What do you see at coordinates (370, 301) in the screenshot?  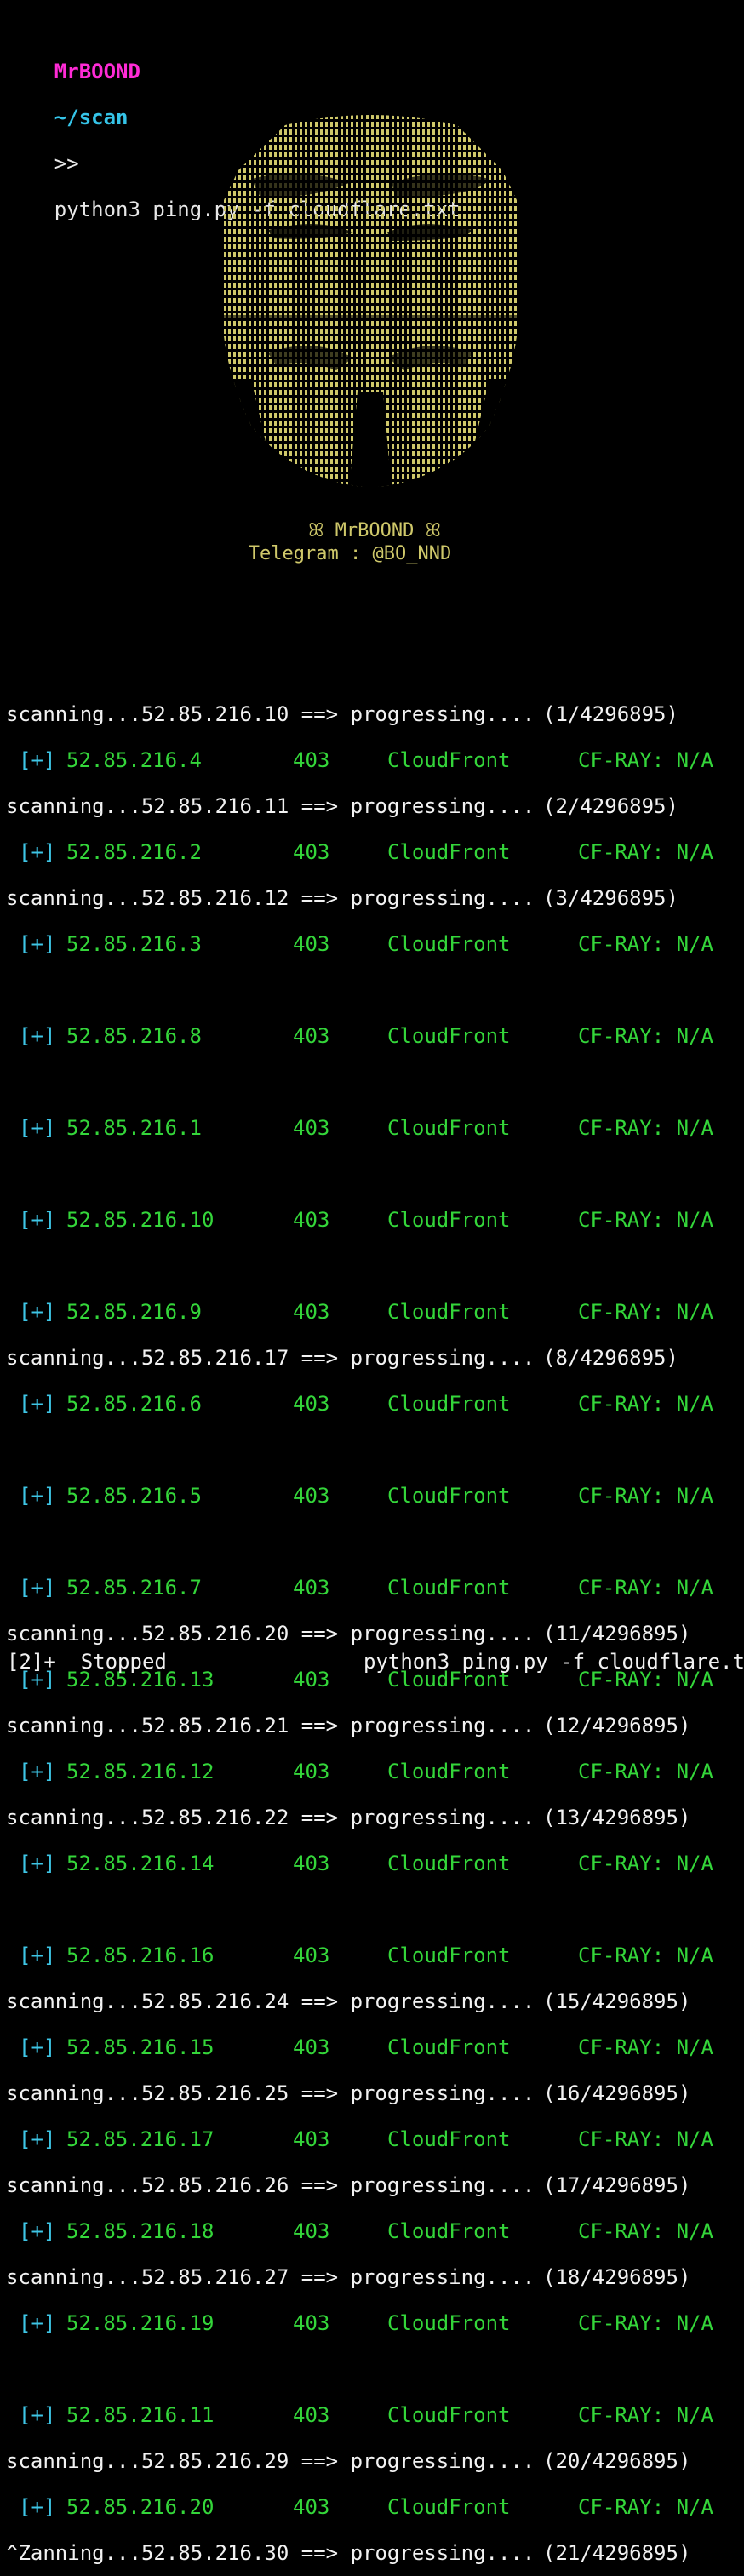 I see `anonymous-mask-ascii-art` at bounding box center [370, 301].